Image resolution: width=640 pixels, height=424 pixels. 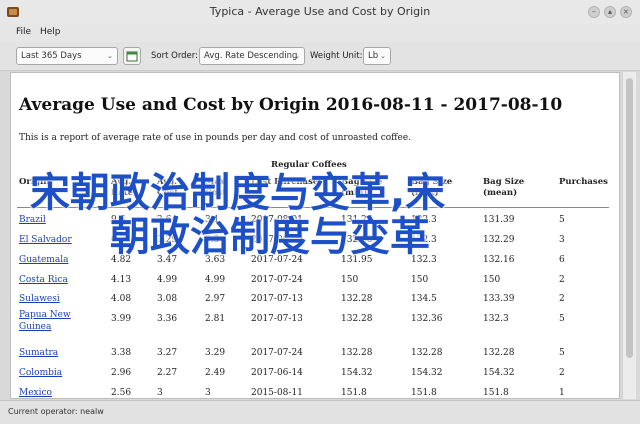 What do you see at coordinates (626, 12) in the screenshot?
I see `close-icon: ×` at bounding box center [626, 12].